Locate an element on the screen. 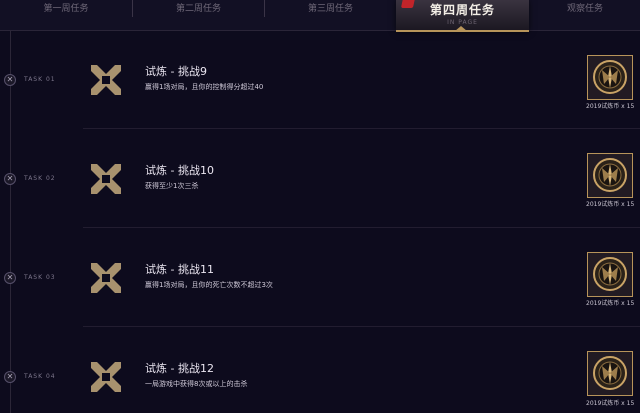 Image resolution: width=640 pixels, height=413 pixels. task-description: 赢得1场对局，且你的控制得分超过40 is located at coordinates (204, 87).